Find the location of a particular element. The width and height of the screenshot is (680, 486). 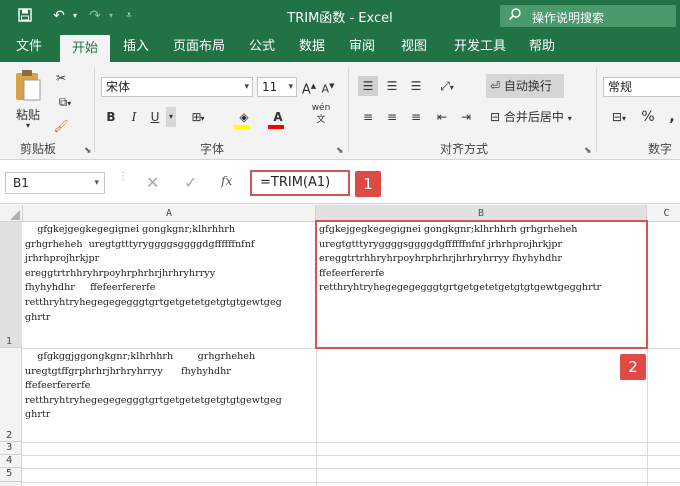

cell-a2-line: ghrtr is located at coordinates (38, 415).